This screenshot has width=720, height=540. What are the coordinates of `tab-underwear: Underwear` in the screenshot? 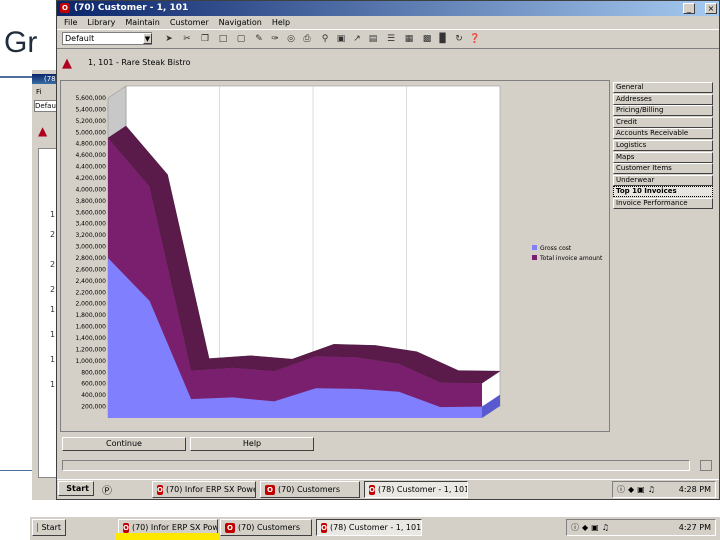 It's located at (663, 180).